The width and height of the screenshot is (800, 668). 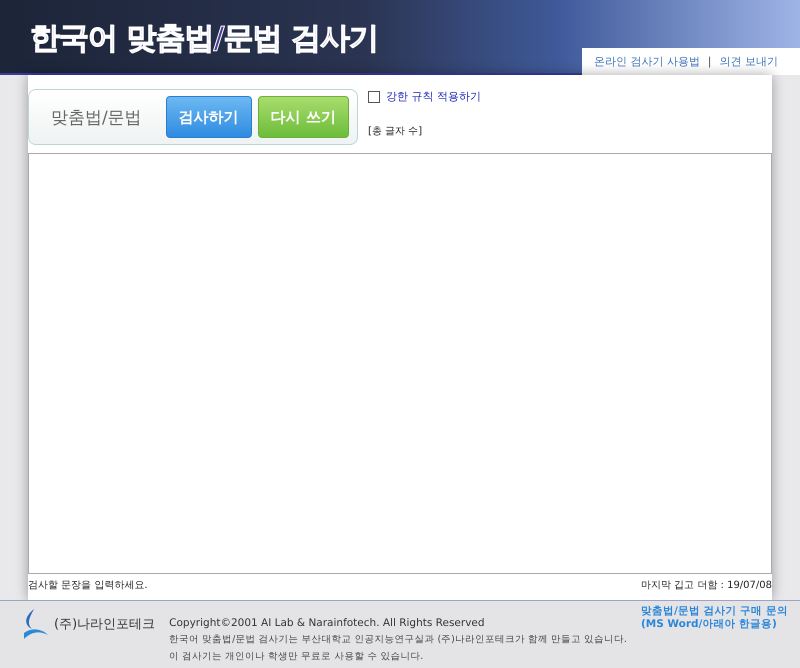 What do you see at coordinates (209, 117) in the screenshot?
I see `check-button: 검사하기` at bounding box center [209, 117].